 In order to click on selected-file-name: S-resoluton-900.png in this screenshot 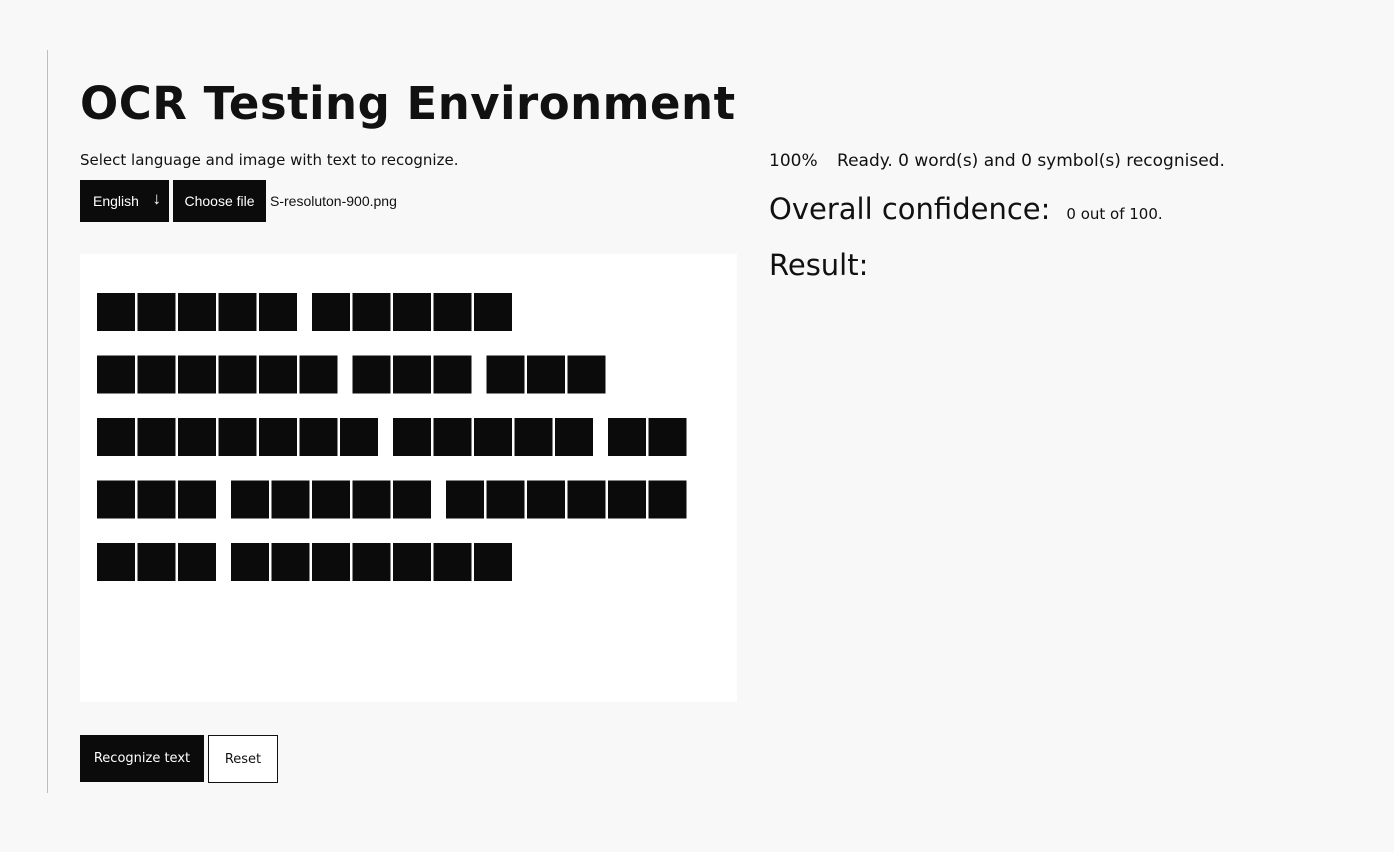, I will do `click(333, 201)`.